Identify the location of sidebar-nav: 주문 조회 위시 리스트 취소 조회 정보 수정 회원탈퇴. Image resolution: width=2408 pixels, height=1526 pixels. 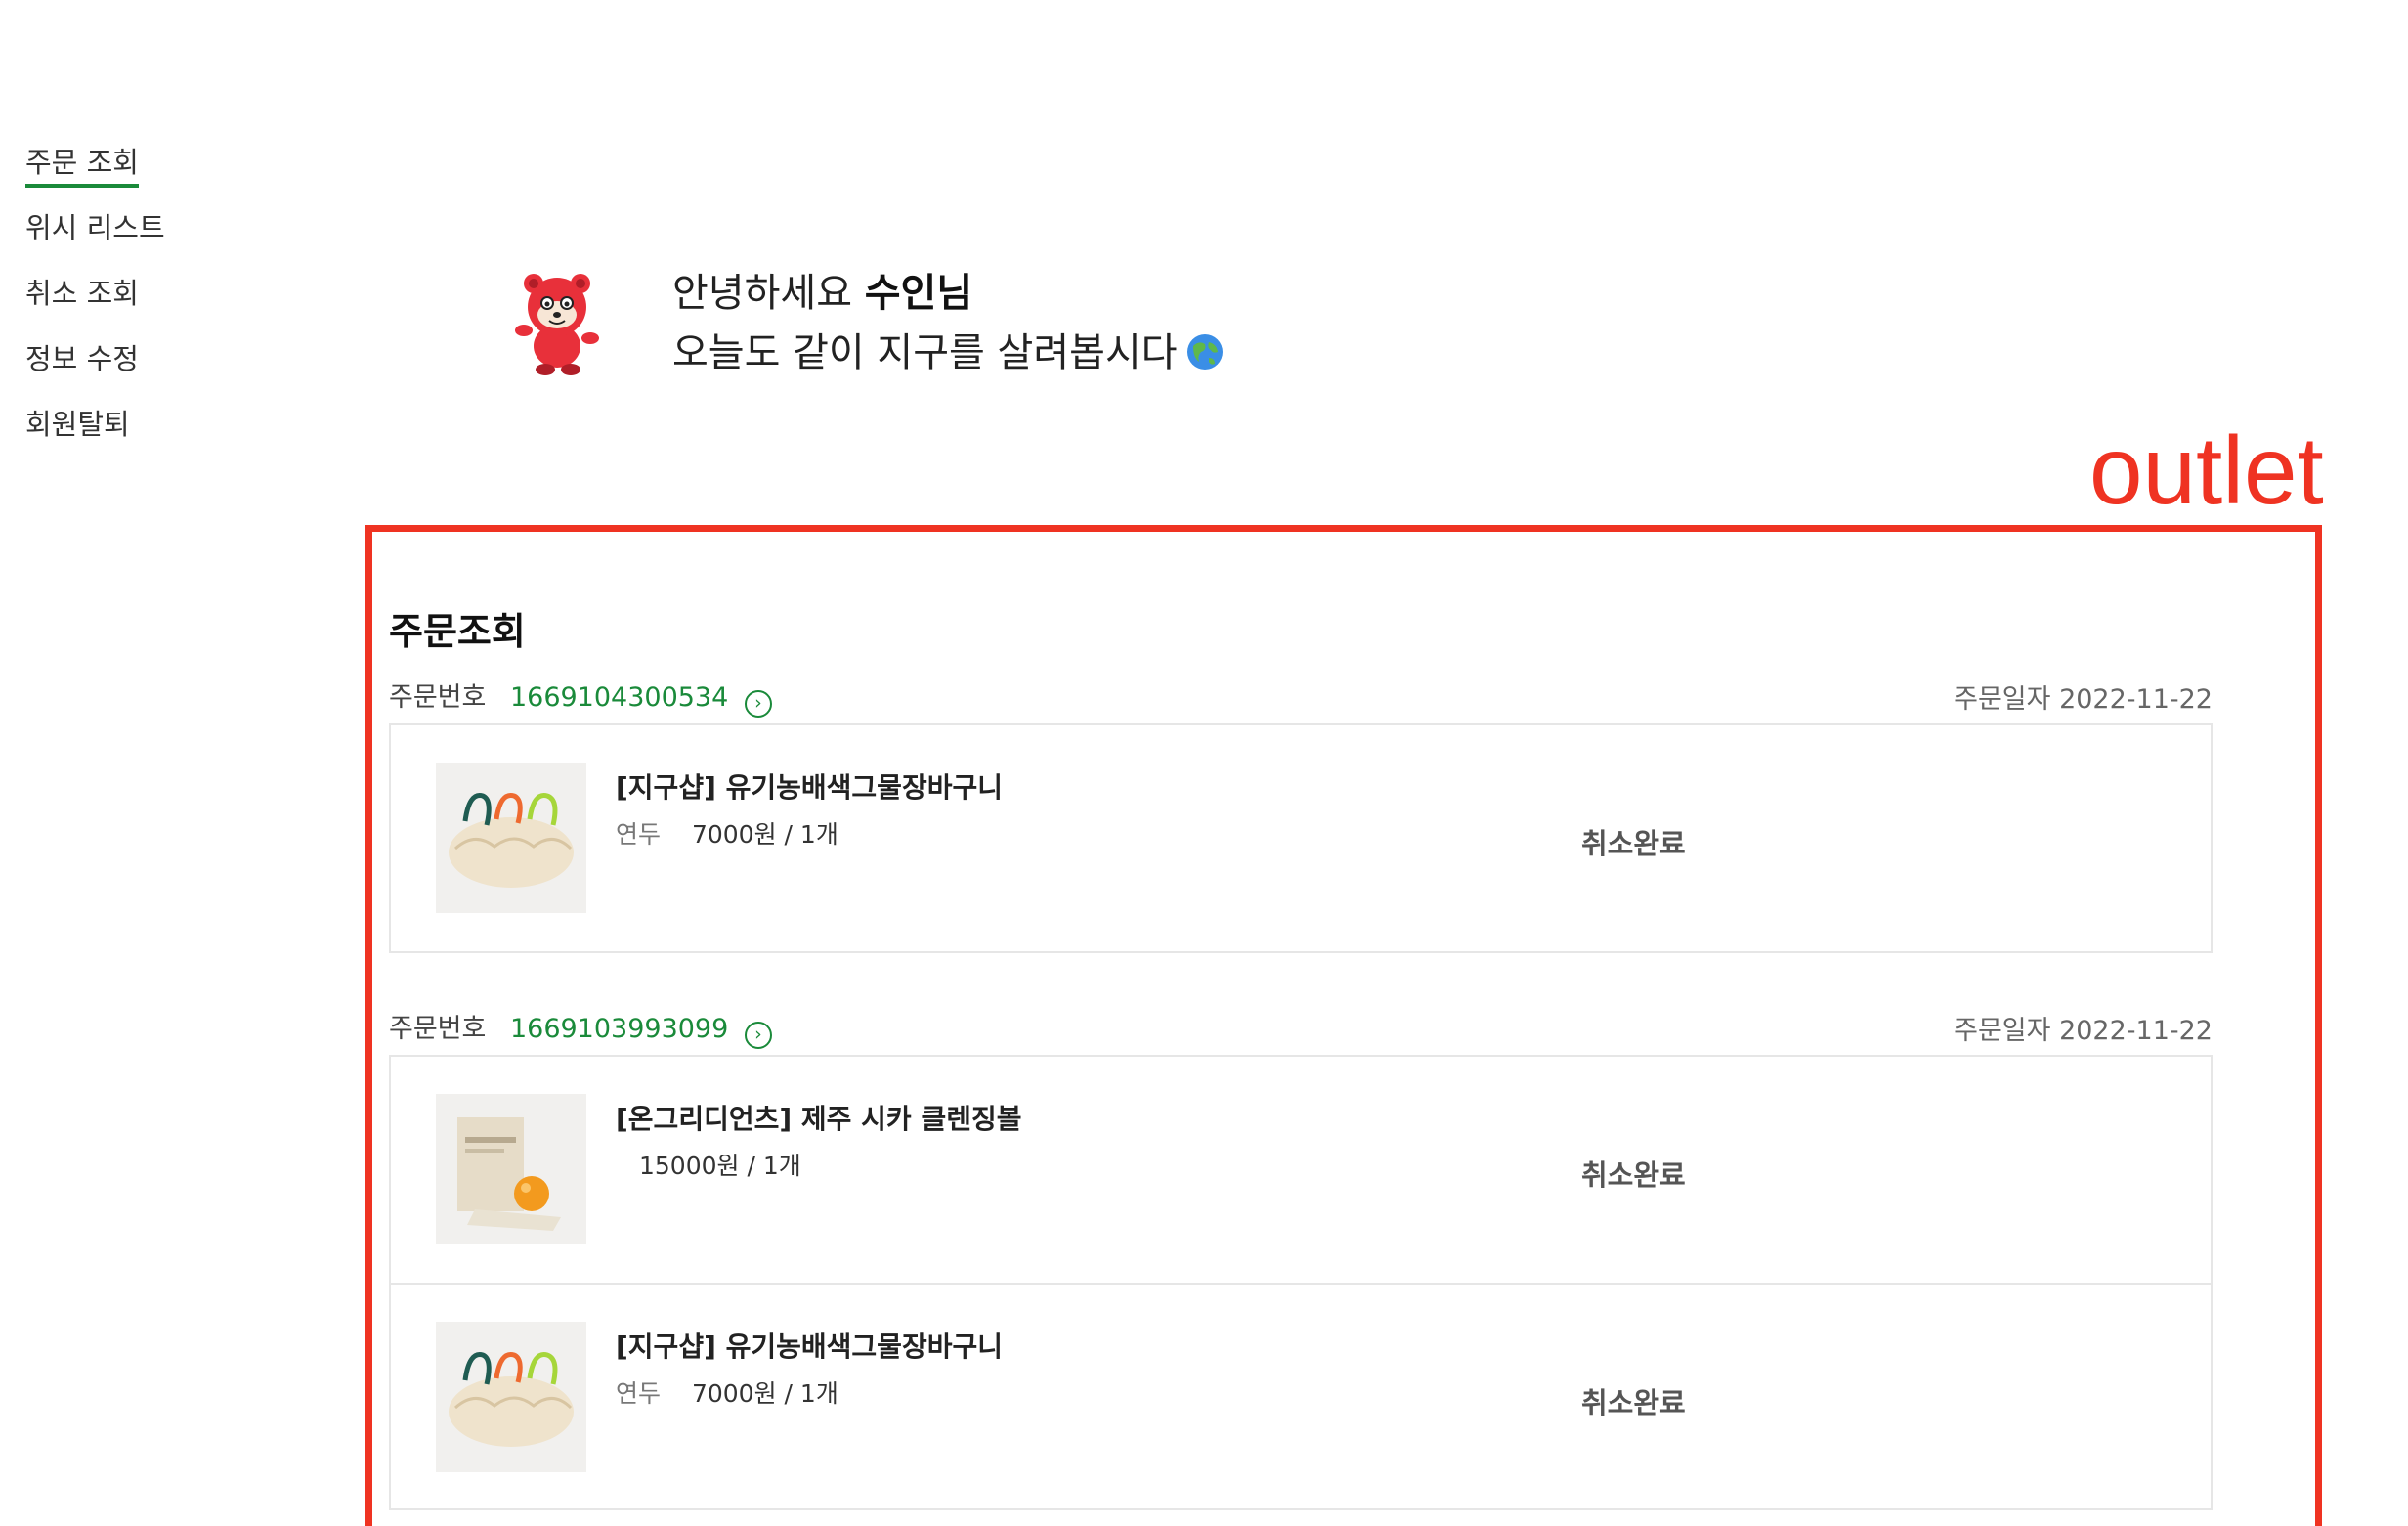
(132, 306).